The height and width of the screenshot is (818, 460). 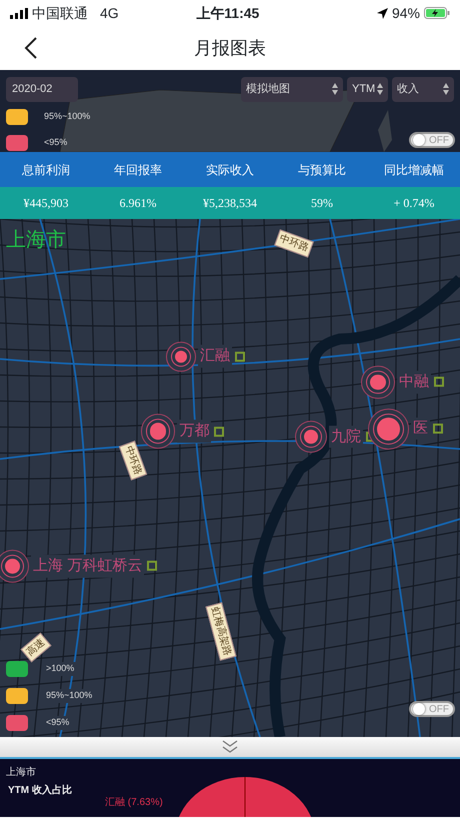 I want to click on site-label: 上海 万科虹桥云, so click(x=87, y=566).